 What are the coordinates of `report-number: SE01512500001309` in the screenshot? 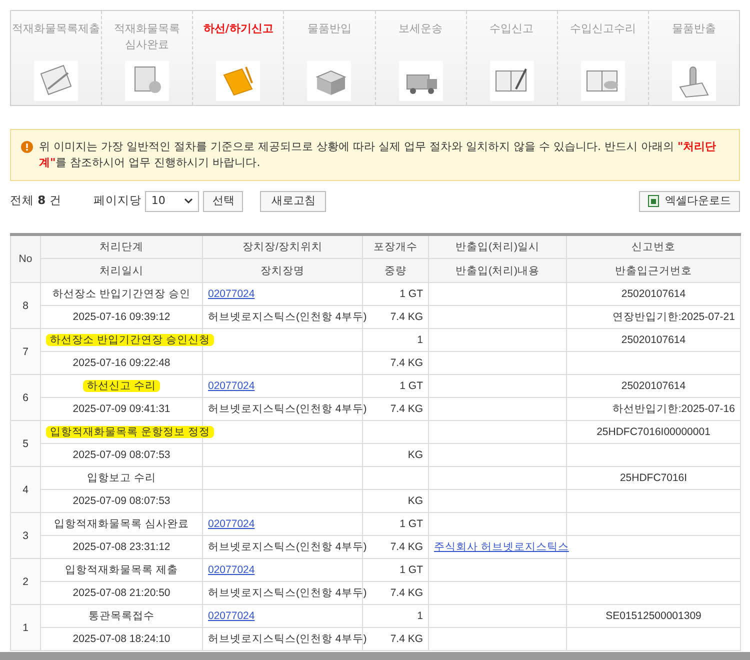 It's located at (654, 616).